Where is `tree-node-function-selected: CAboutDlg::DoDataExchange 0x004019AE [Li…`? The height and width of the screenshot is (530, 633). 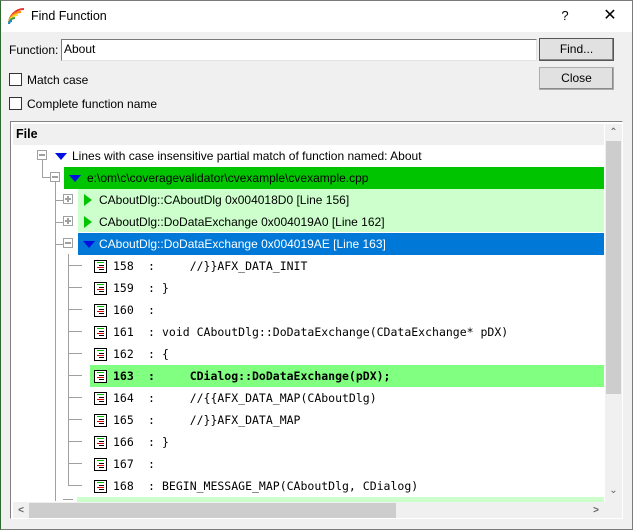
tree-node-function-selected: CAboutDlg::DoDataExchange 0x004019AE [Li… is located at coordinates (242, 244).